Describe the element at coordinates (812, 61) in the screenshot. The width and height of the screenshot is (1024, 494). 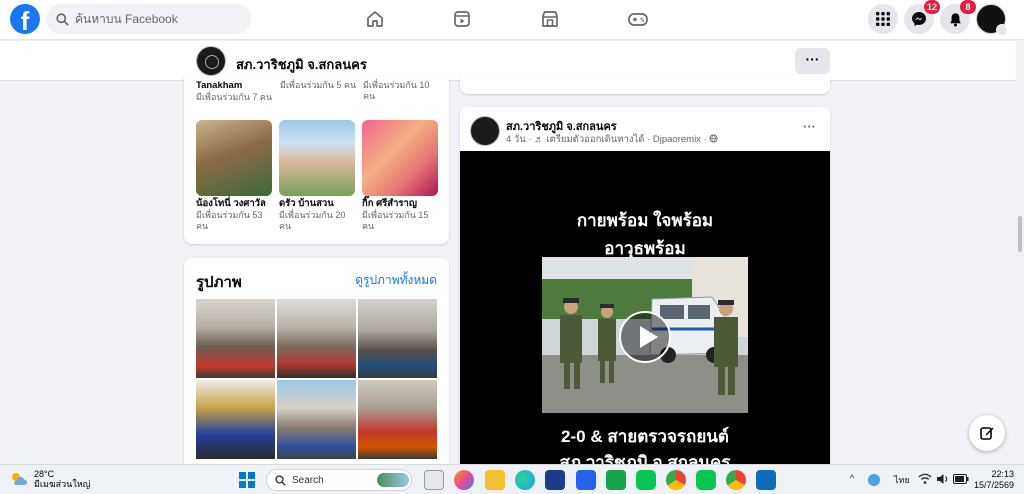
I see `page-more-button: ···` at that location.